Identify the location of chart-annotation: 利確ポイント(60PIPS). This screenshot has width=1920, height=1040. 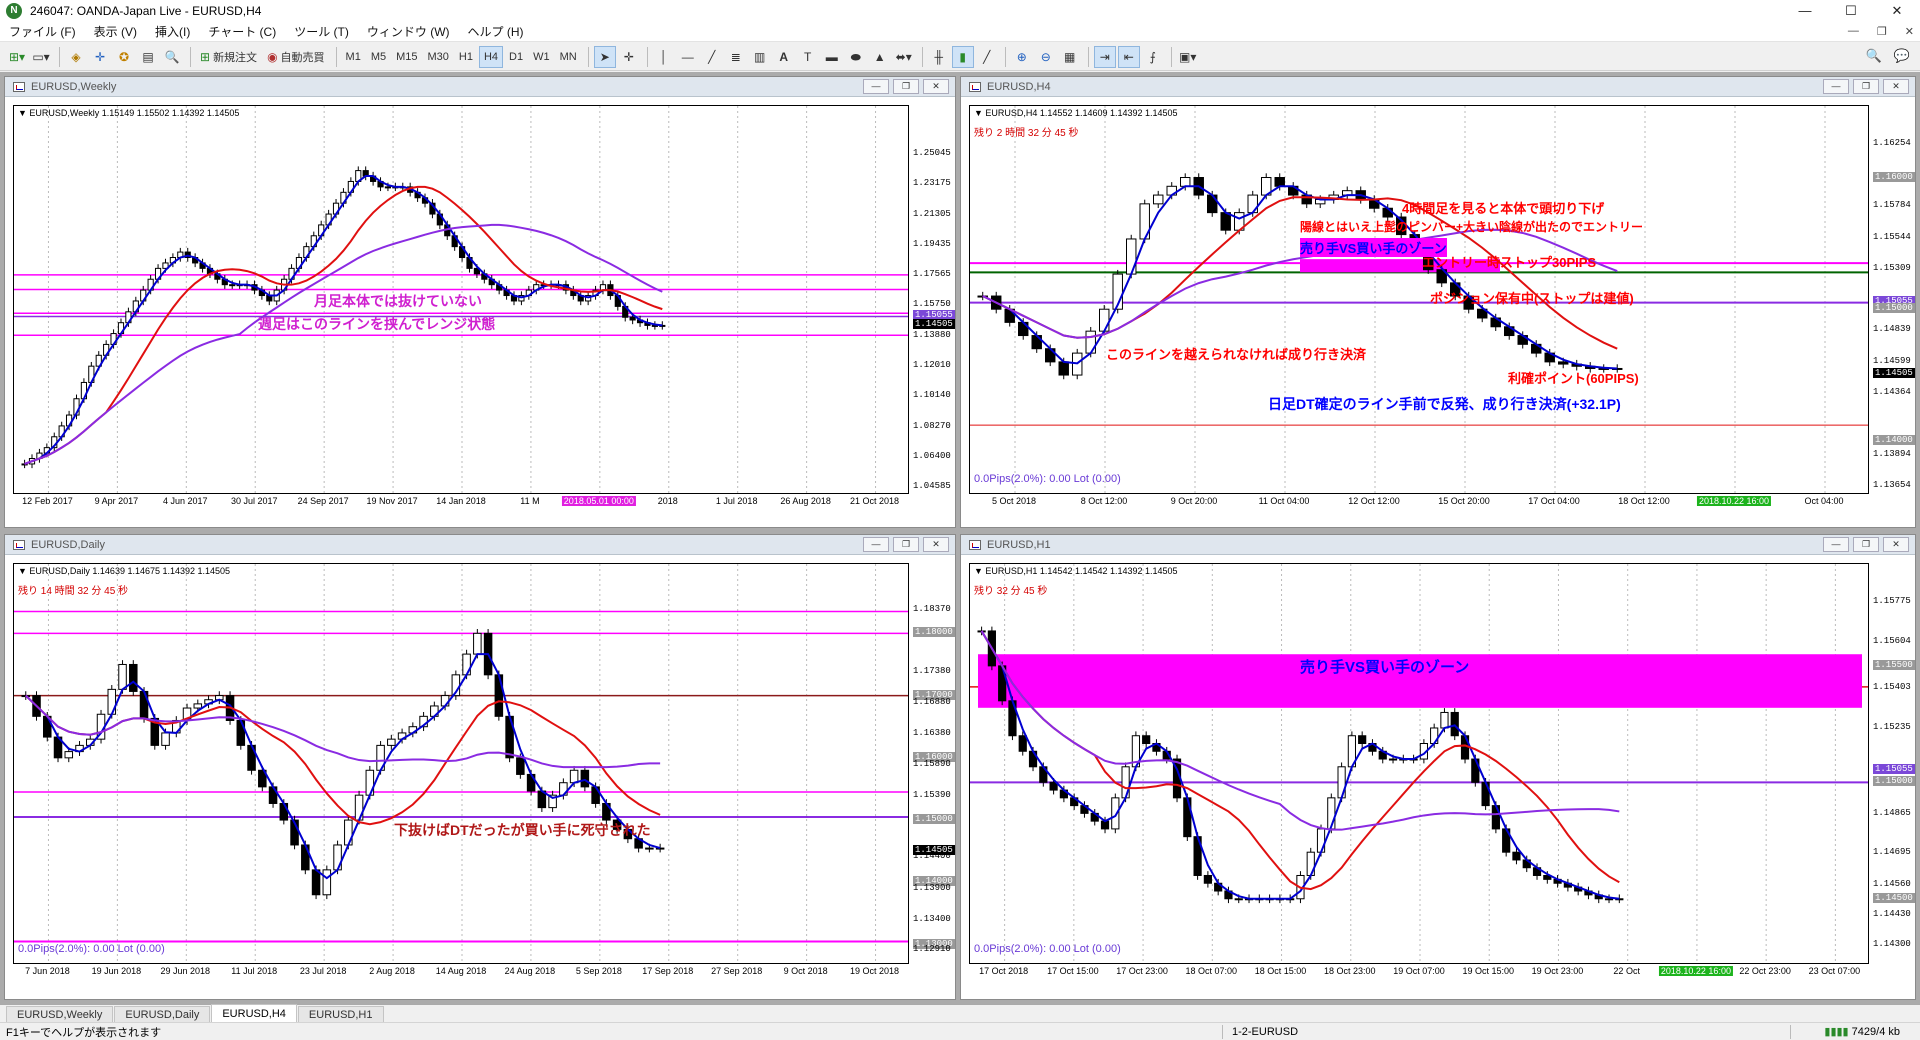
(1573, 377).